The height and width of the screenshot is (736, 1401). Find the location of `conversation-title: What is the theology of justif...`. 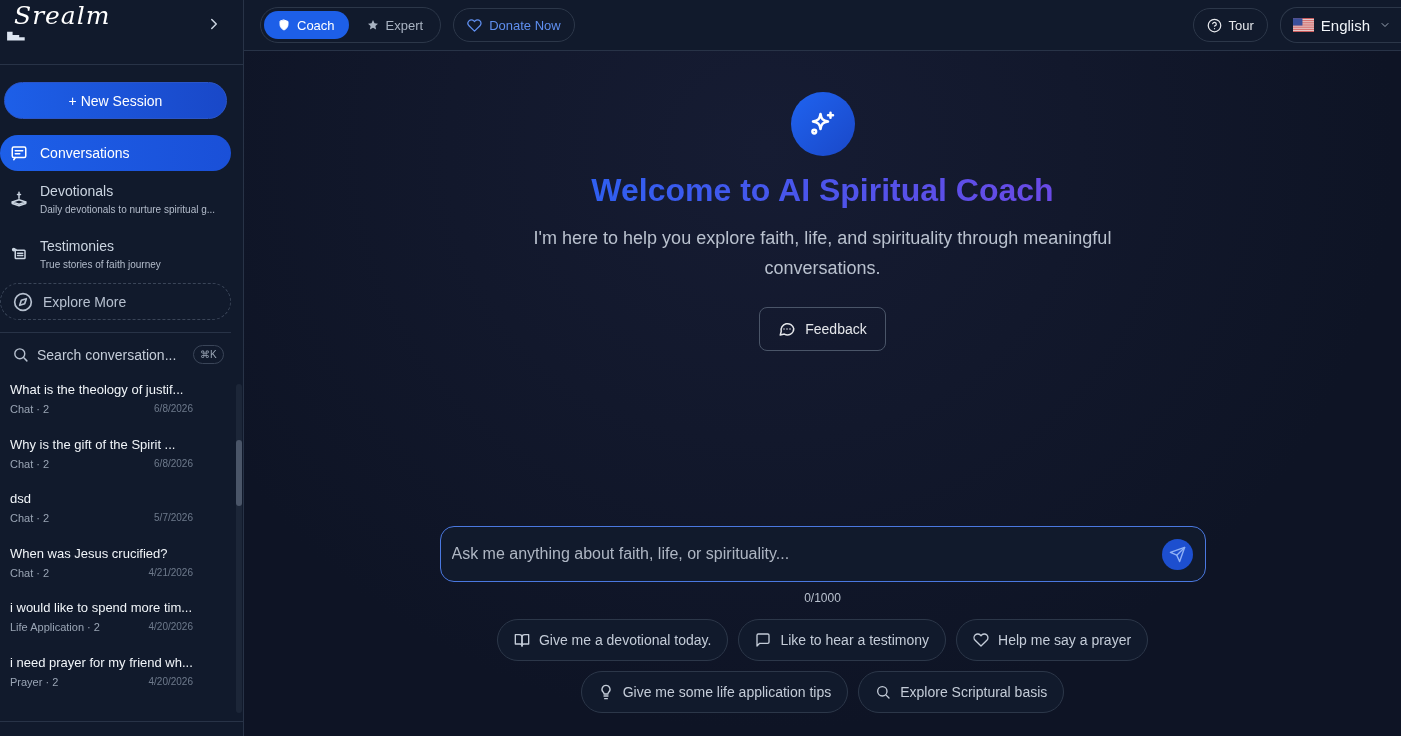

conversation-title: What is the theology of justif... is located at coordinates (101, 389).